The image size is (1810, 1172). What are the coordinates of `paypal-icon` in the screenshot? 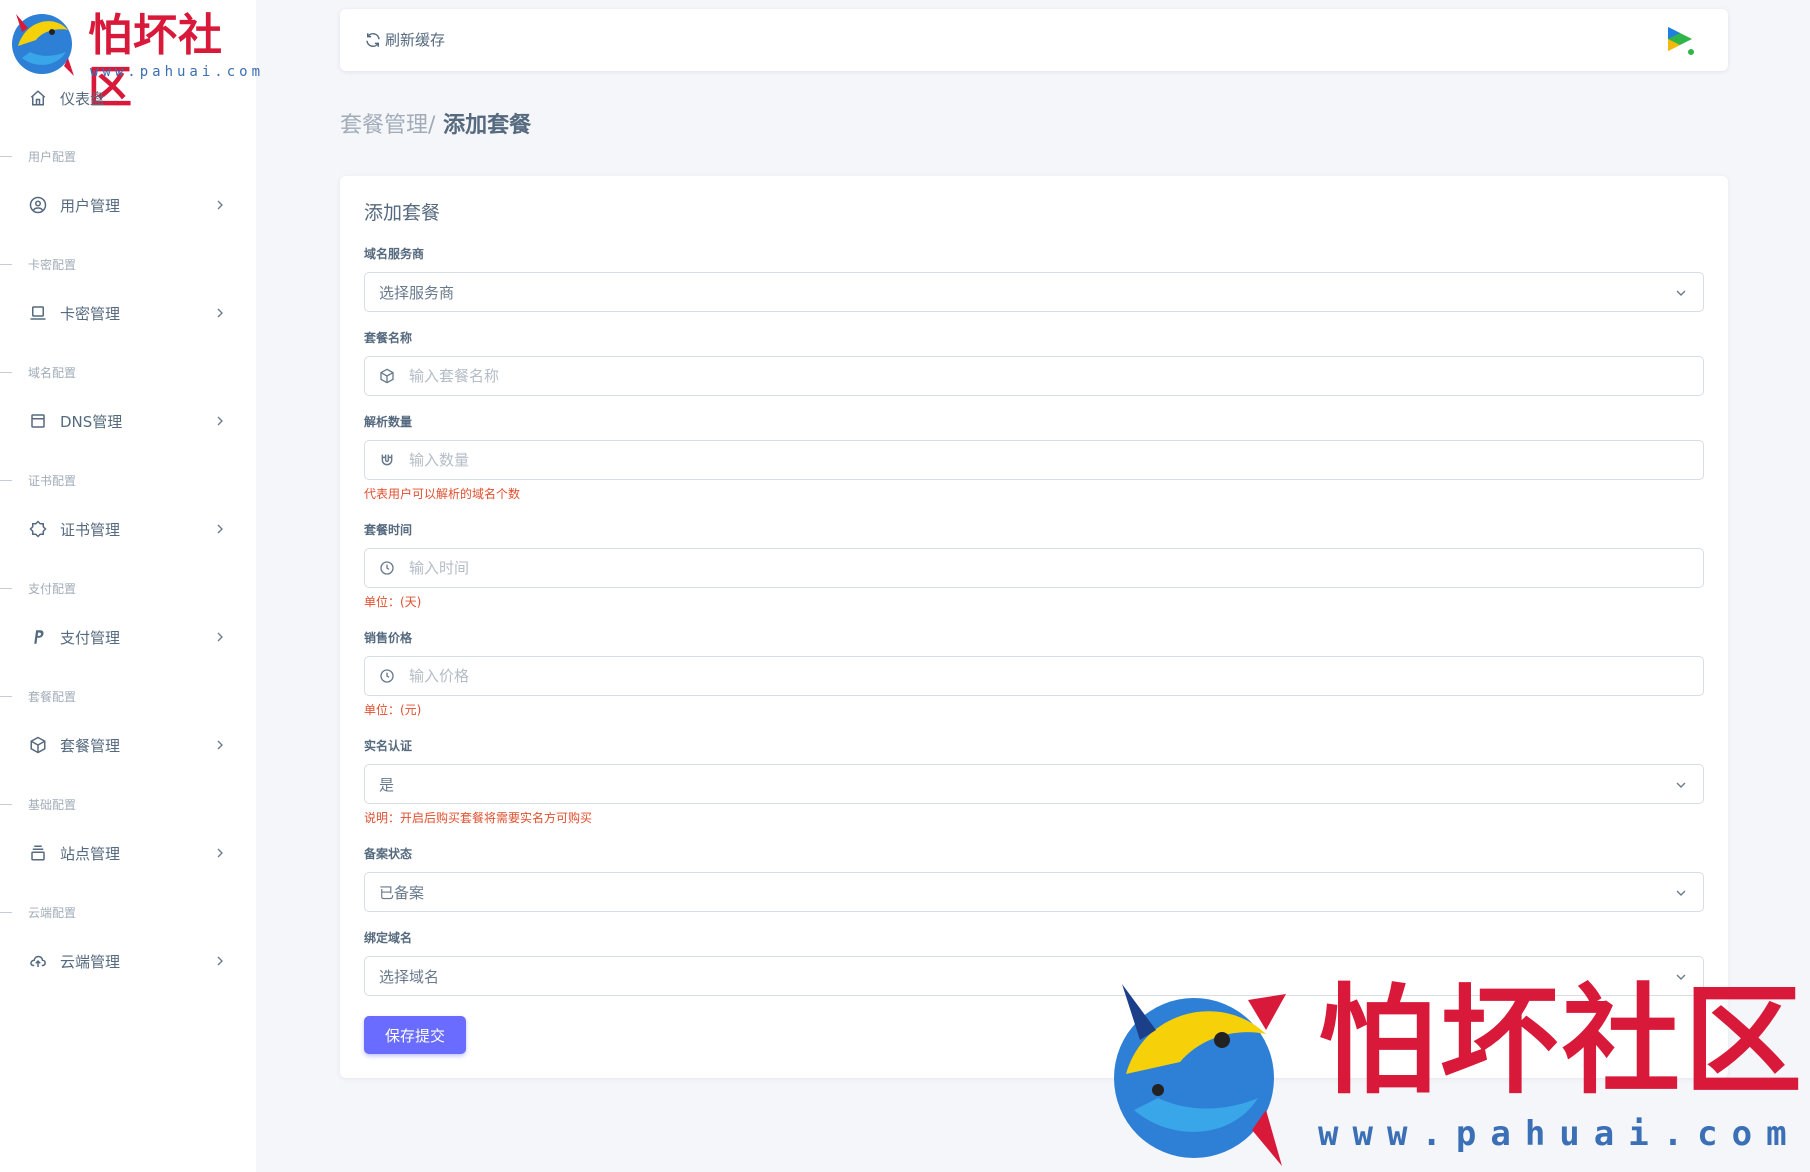 It's located at (38, 637).